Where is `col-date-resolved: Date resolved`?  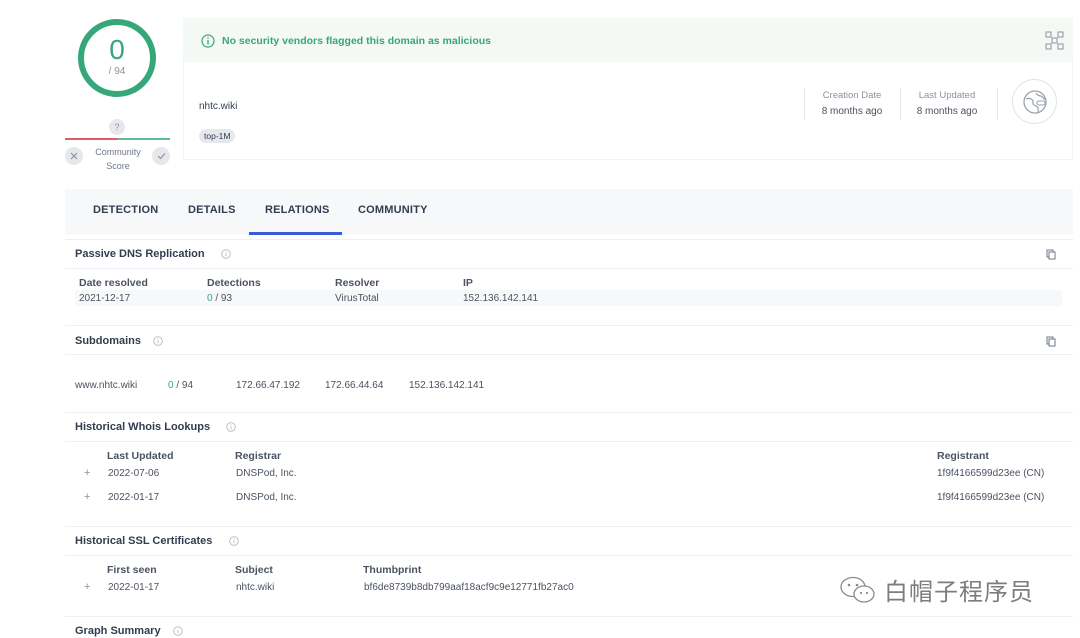
col-date-resolved: Date resolved is located at coordinates (113, 283).